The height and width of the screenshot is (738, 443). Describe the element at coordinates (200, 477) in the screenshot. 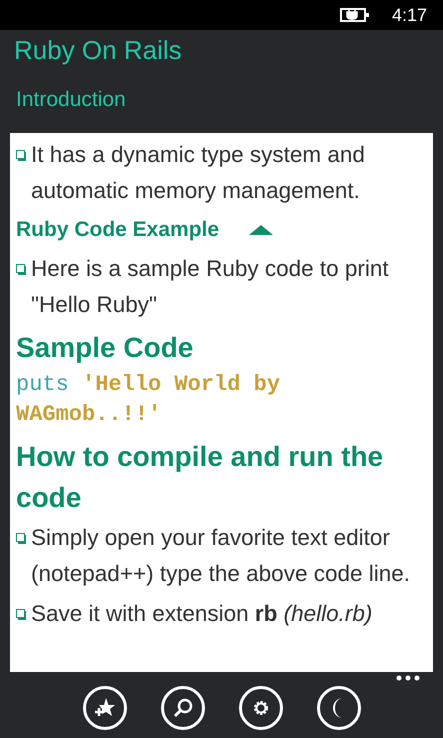

I see `heading: How to compile and run the code` at that location.